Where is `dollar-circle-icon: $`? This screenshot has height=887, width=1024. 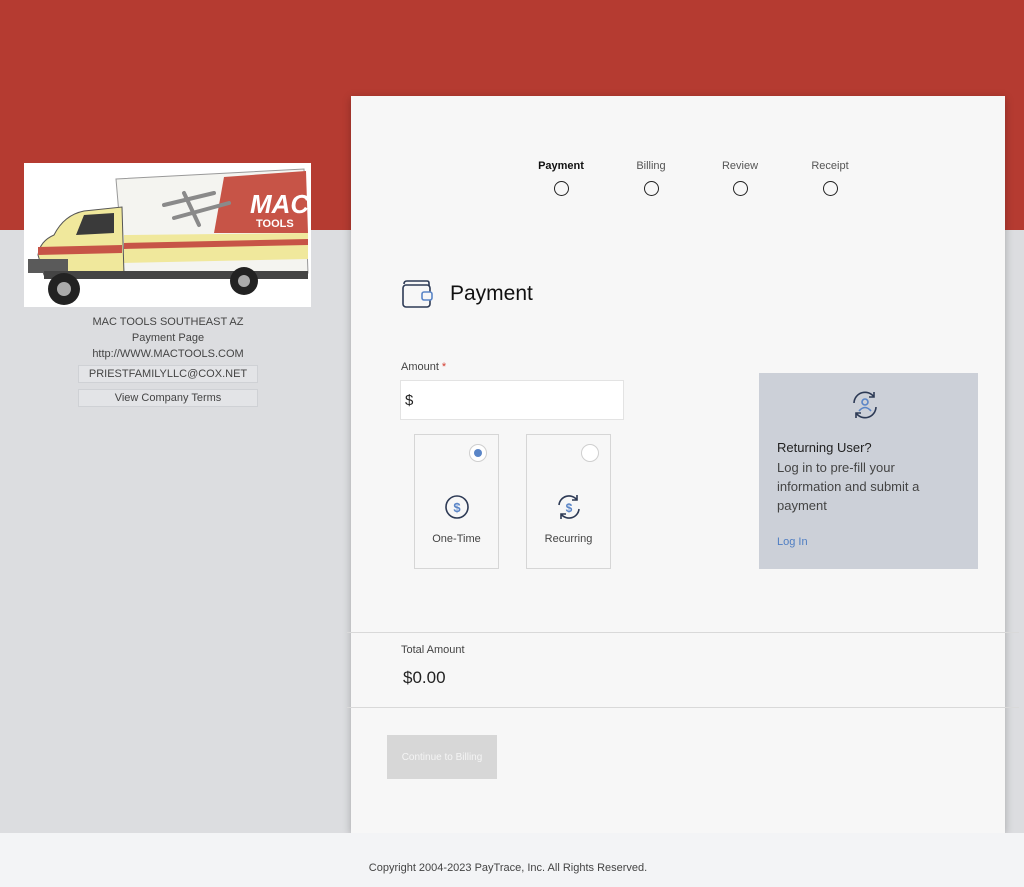
dollar-circle-icon: $ is located at coordinates (457, 507).